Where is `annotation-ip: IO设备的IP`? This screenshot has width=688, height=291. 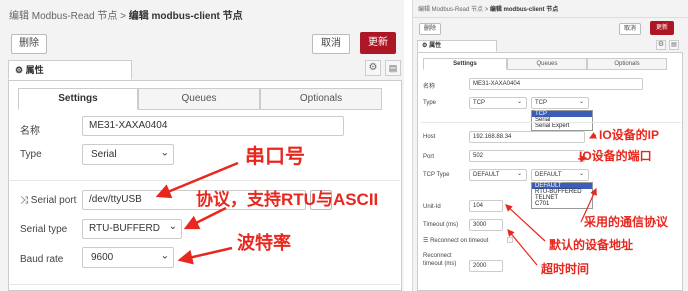 annotation-ip: IO设备的IP is located at coordinates (629, 135).